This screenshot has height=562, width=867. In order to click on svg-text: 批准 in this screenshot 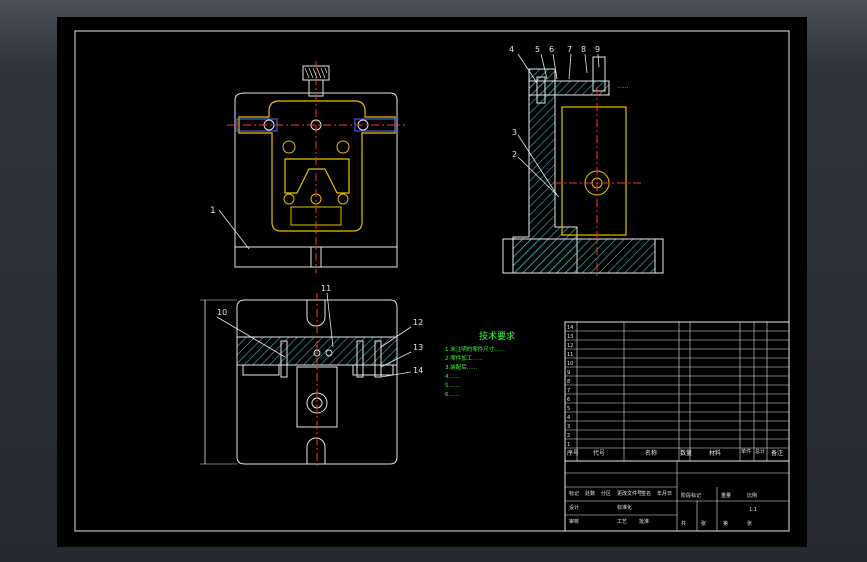, I will do `click(644, 521)`.